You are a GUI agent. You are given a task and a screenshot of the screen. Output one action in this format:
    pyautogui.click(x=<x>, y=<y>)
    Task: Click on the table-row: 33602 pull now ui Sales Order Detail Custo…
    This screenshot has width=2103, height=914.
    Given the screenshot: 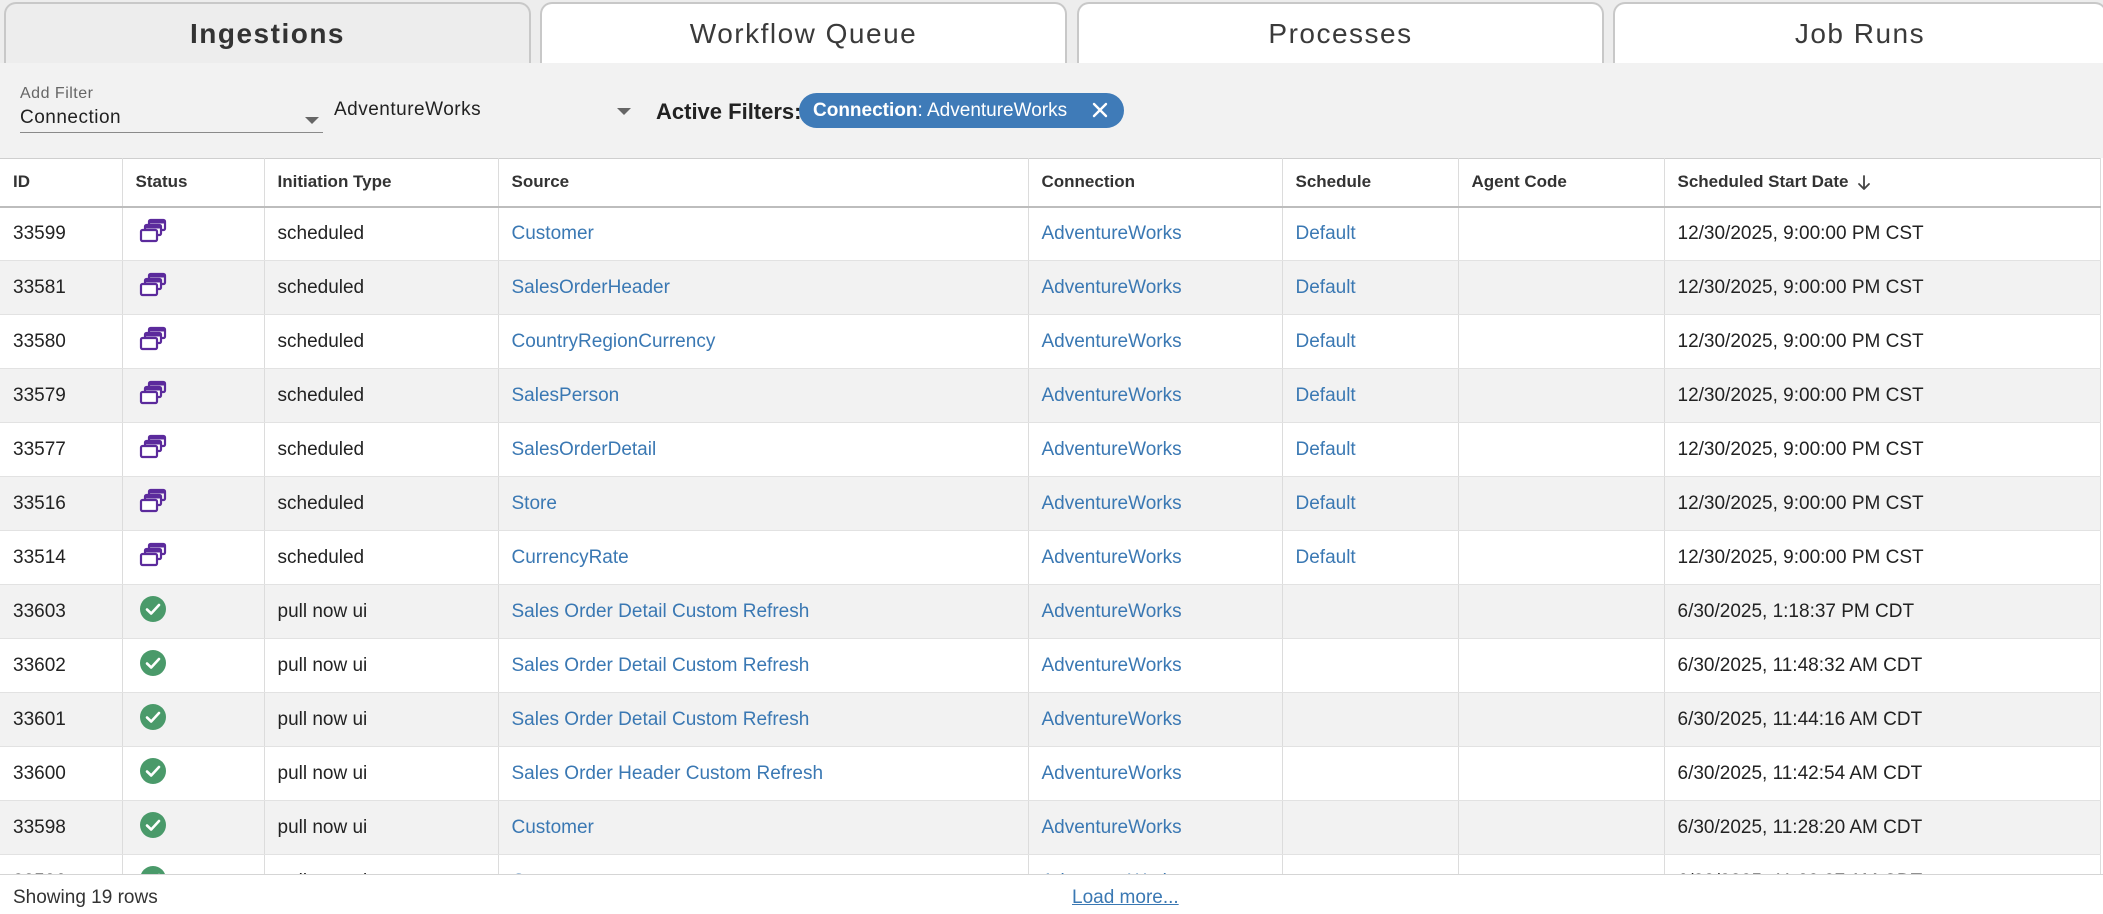 What is the action you would take?
    pyautogui.click(x=1050, y=665)
    